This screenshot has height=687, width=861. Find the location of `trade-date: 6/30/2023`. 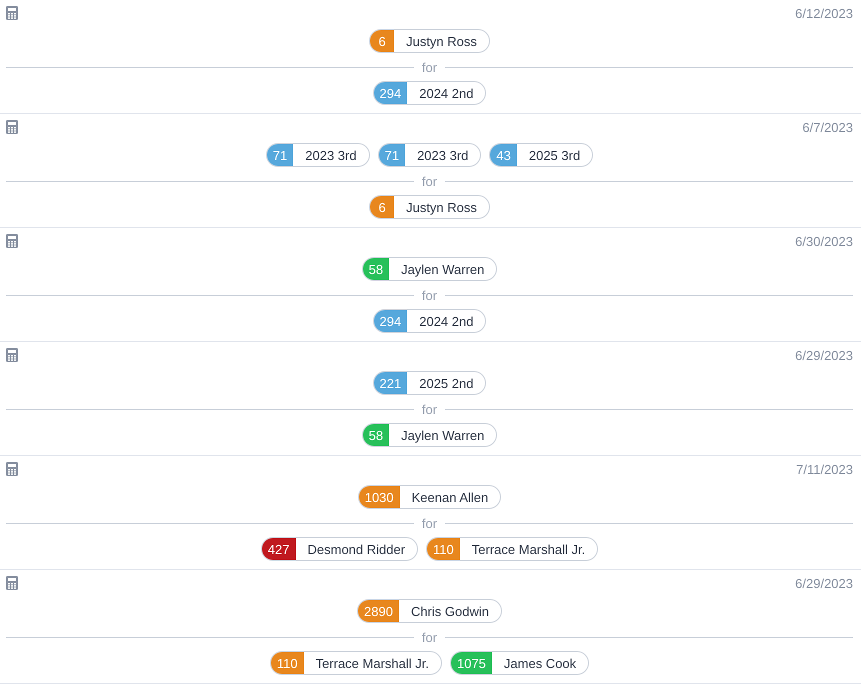

trade-date: 6/30/2023 is located at coordinates (824, 241).